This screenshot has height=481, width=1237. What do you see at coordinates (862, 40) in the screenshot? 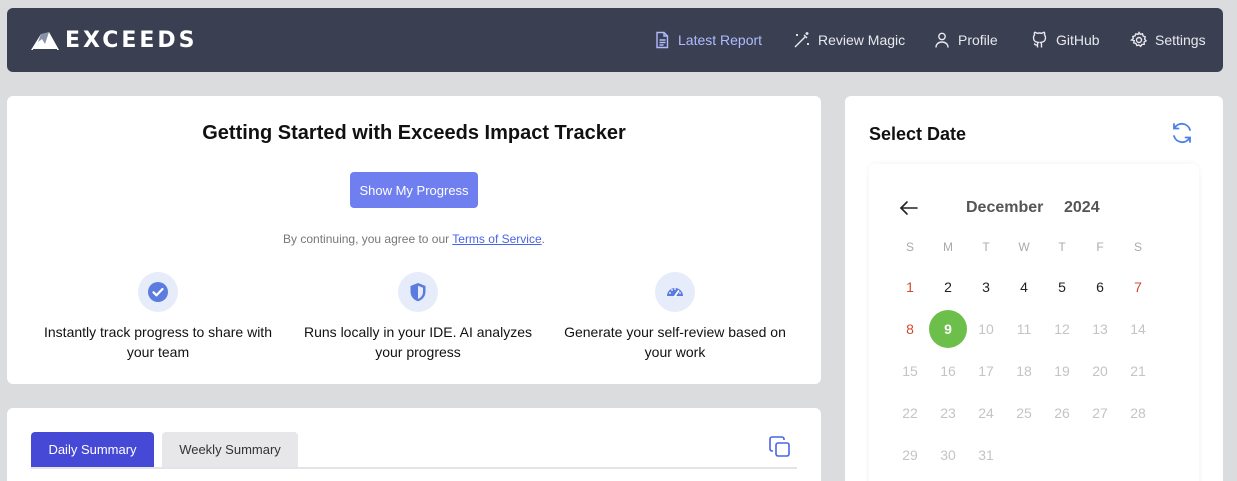
I see `nav-review-magic-label: Review Magic` at bounding box center [862, 40].